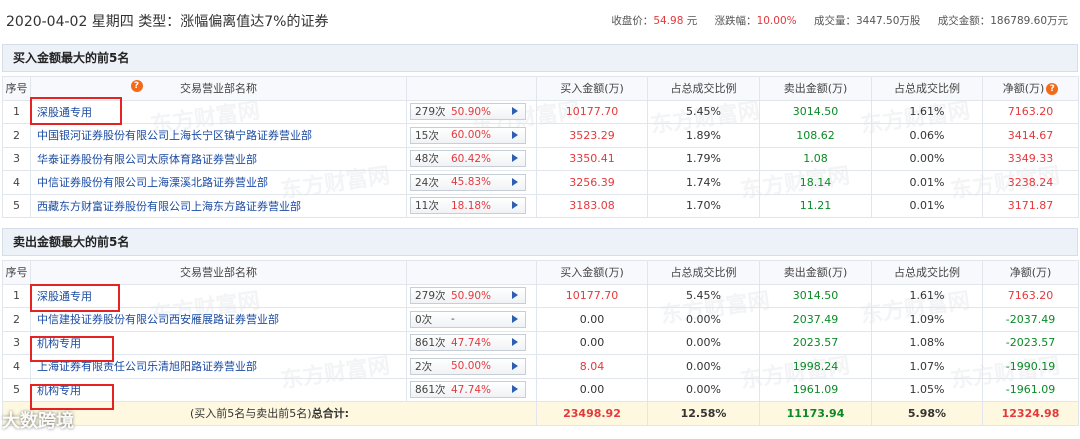 This screenshot has height=439, width=1080. I want to click on count-dropdown: 0次 -, so click(468, 319).